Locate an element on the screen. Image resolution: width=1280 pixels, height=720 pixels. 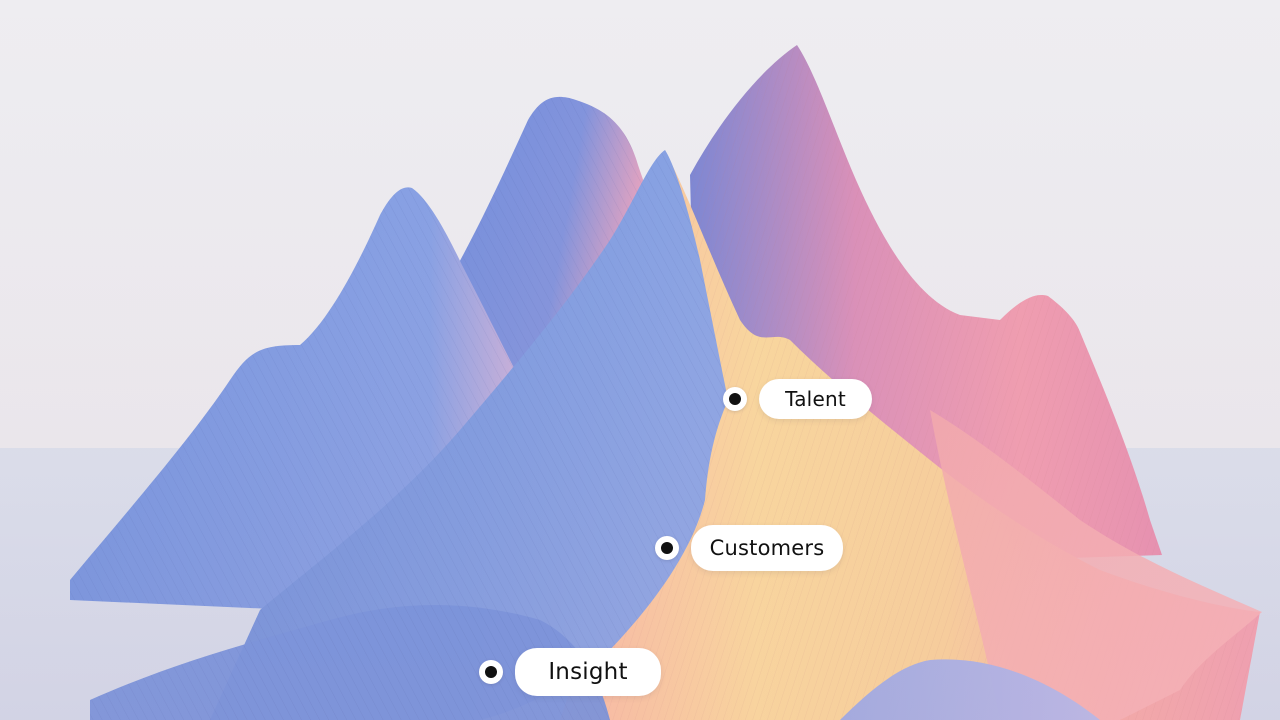
customers-marker: Customers is located at coordinates (749, 548).